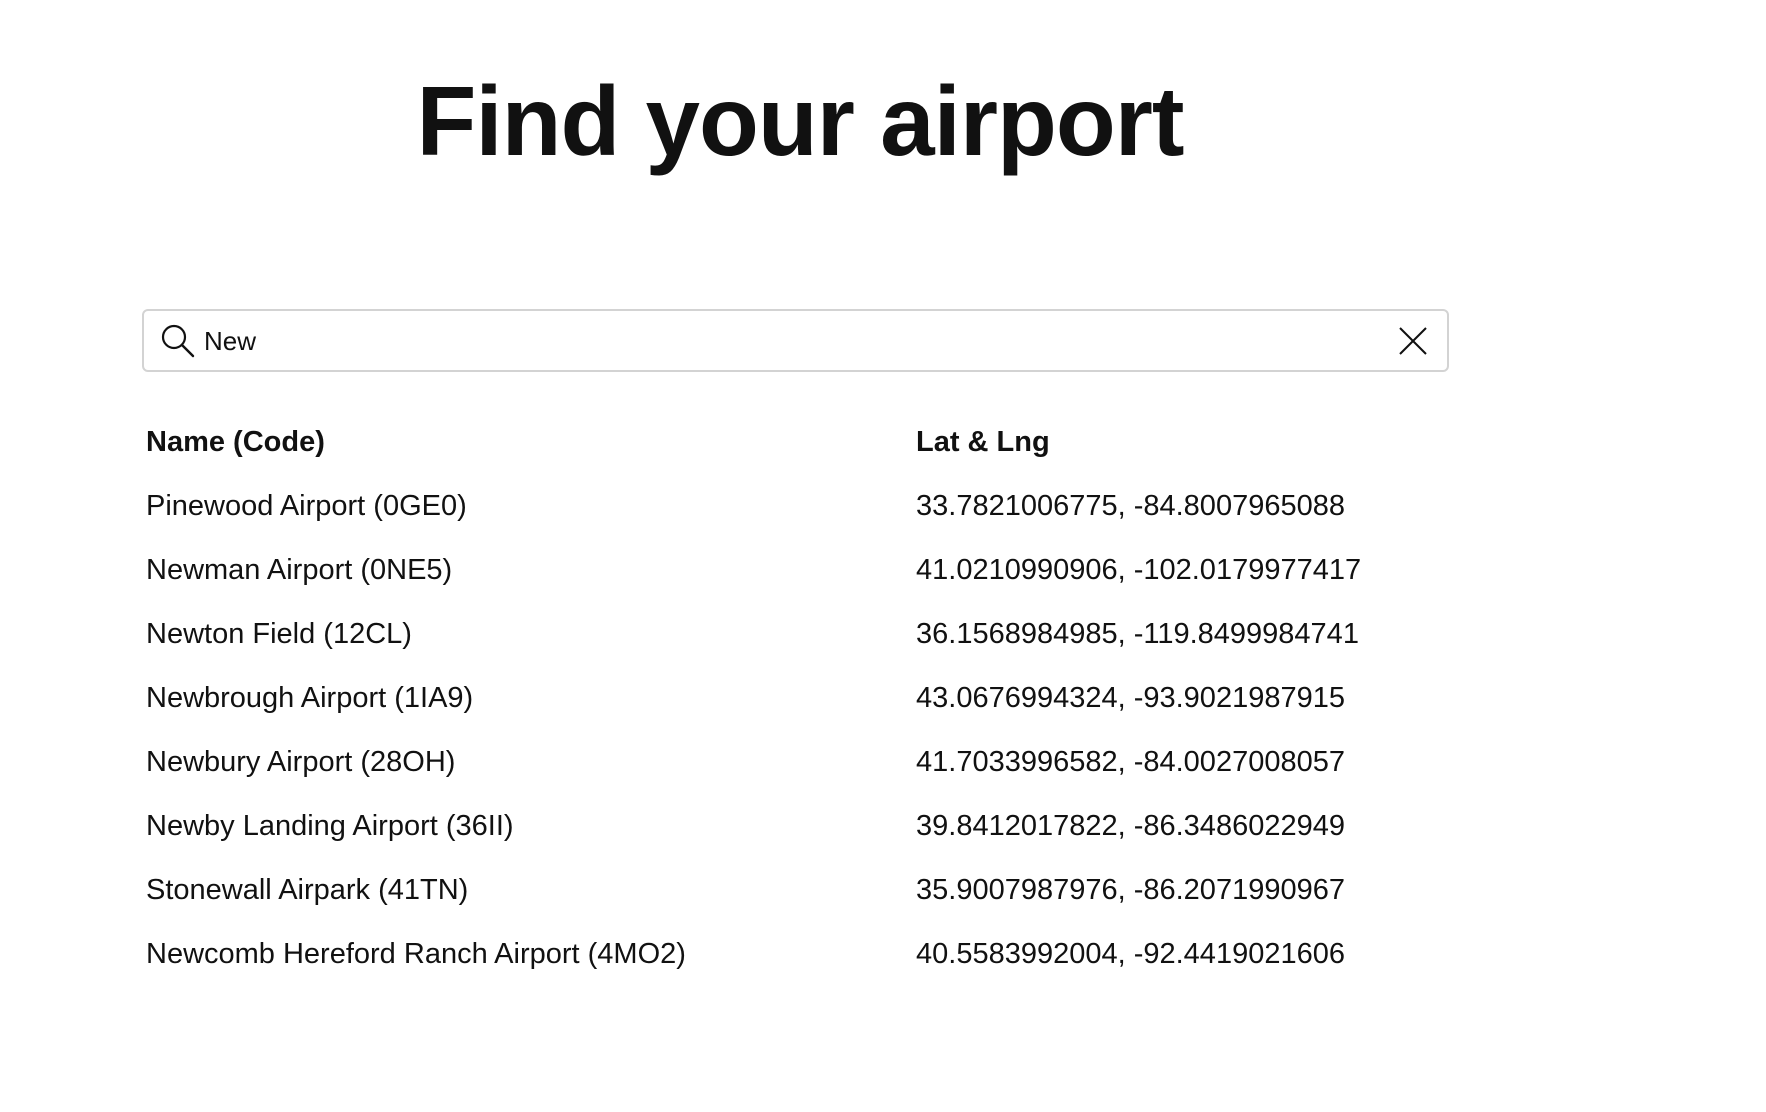  I want to click on airport-coords: 41.7033996582, -84.0027008057, so click(1130, 761).